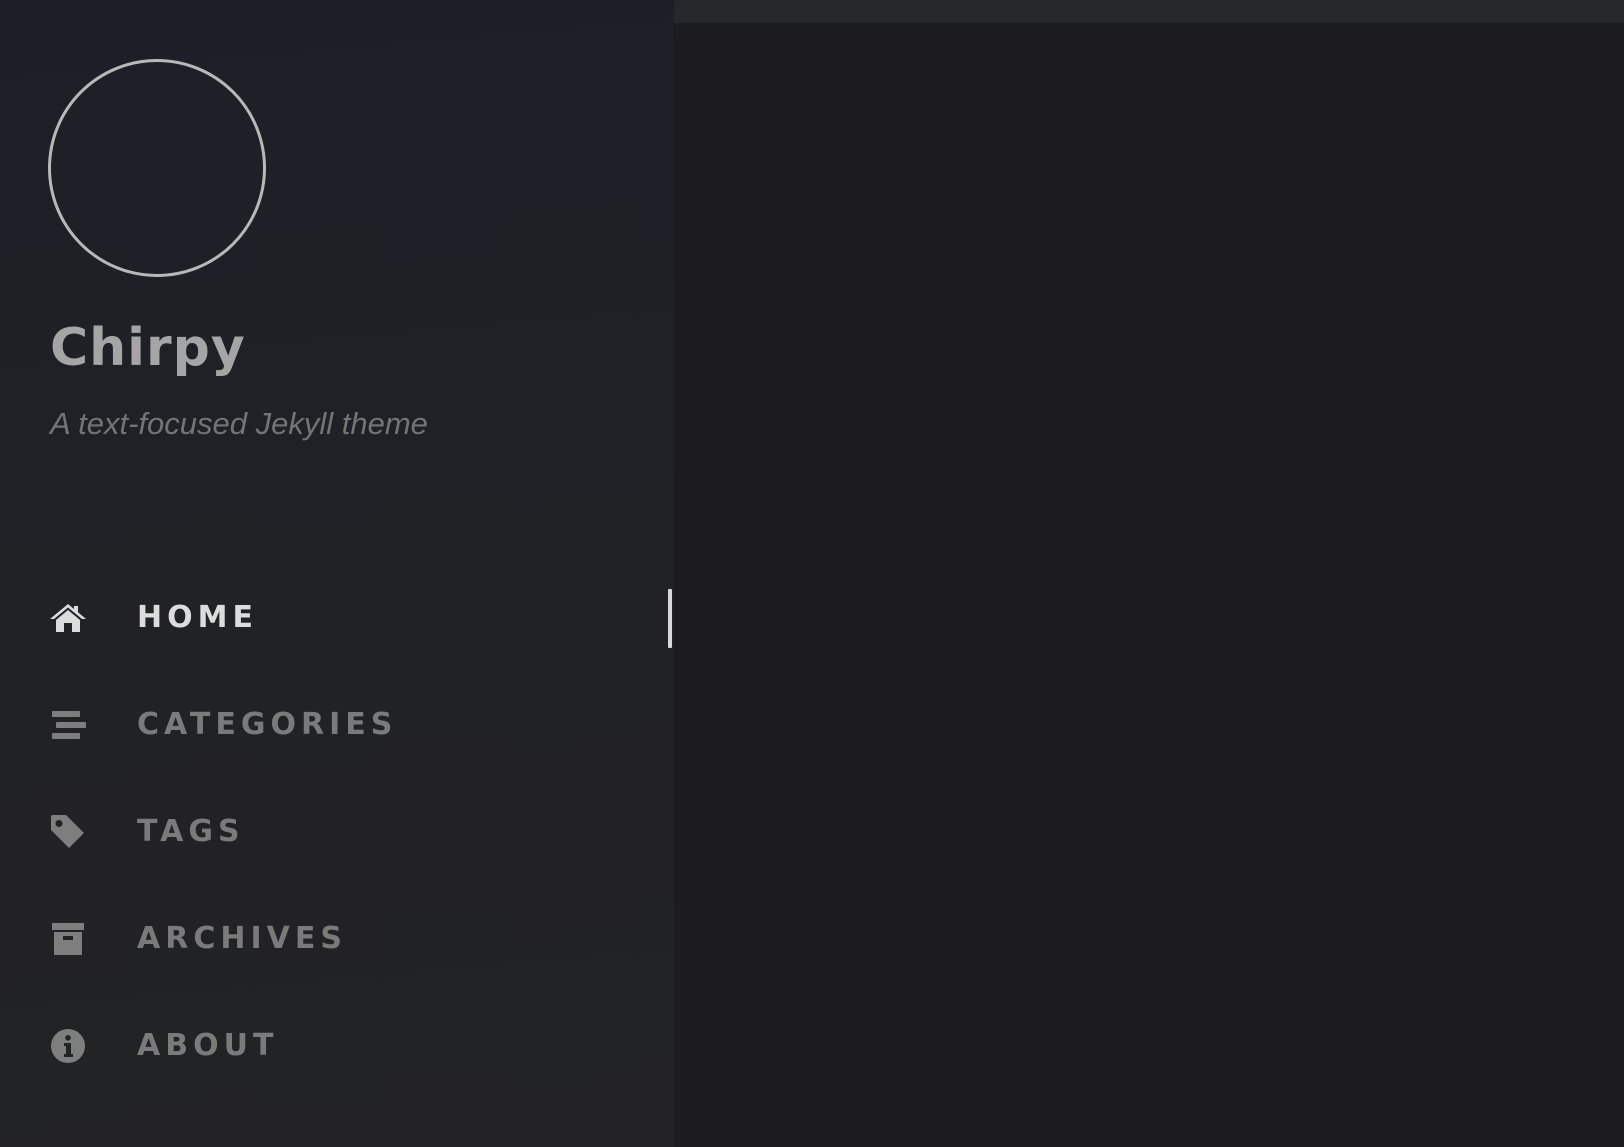 The image size is (1624, 1147). I want to click on site-title: Chirpy, so click(148, 348).